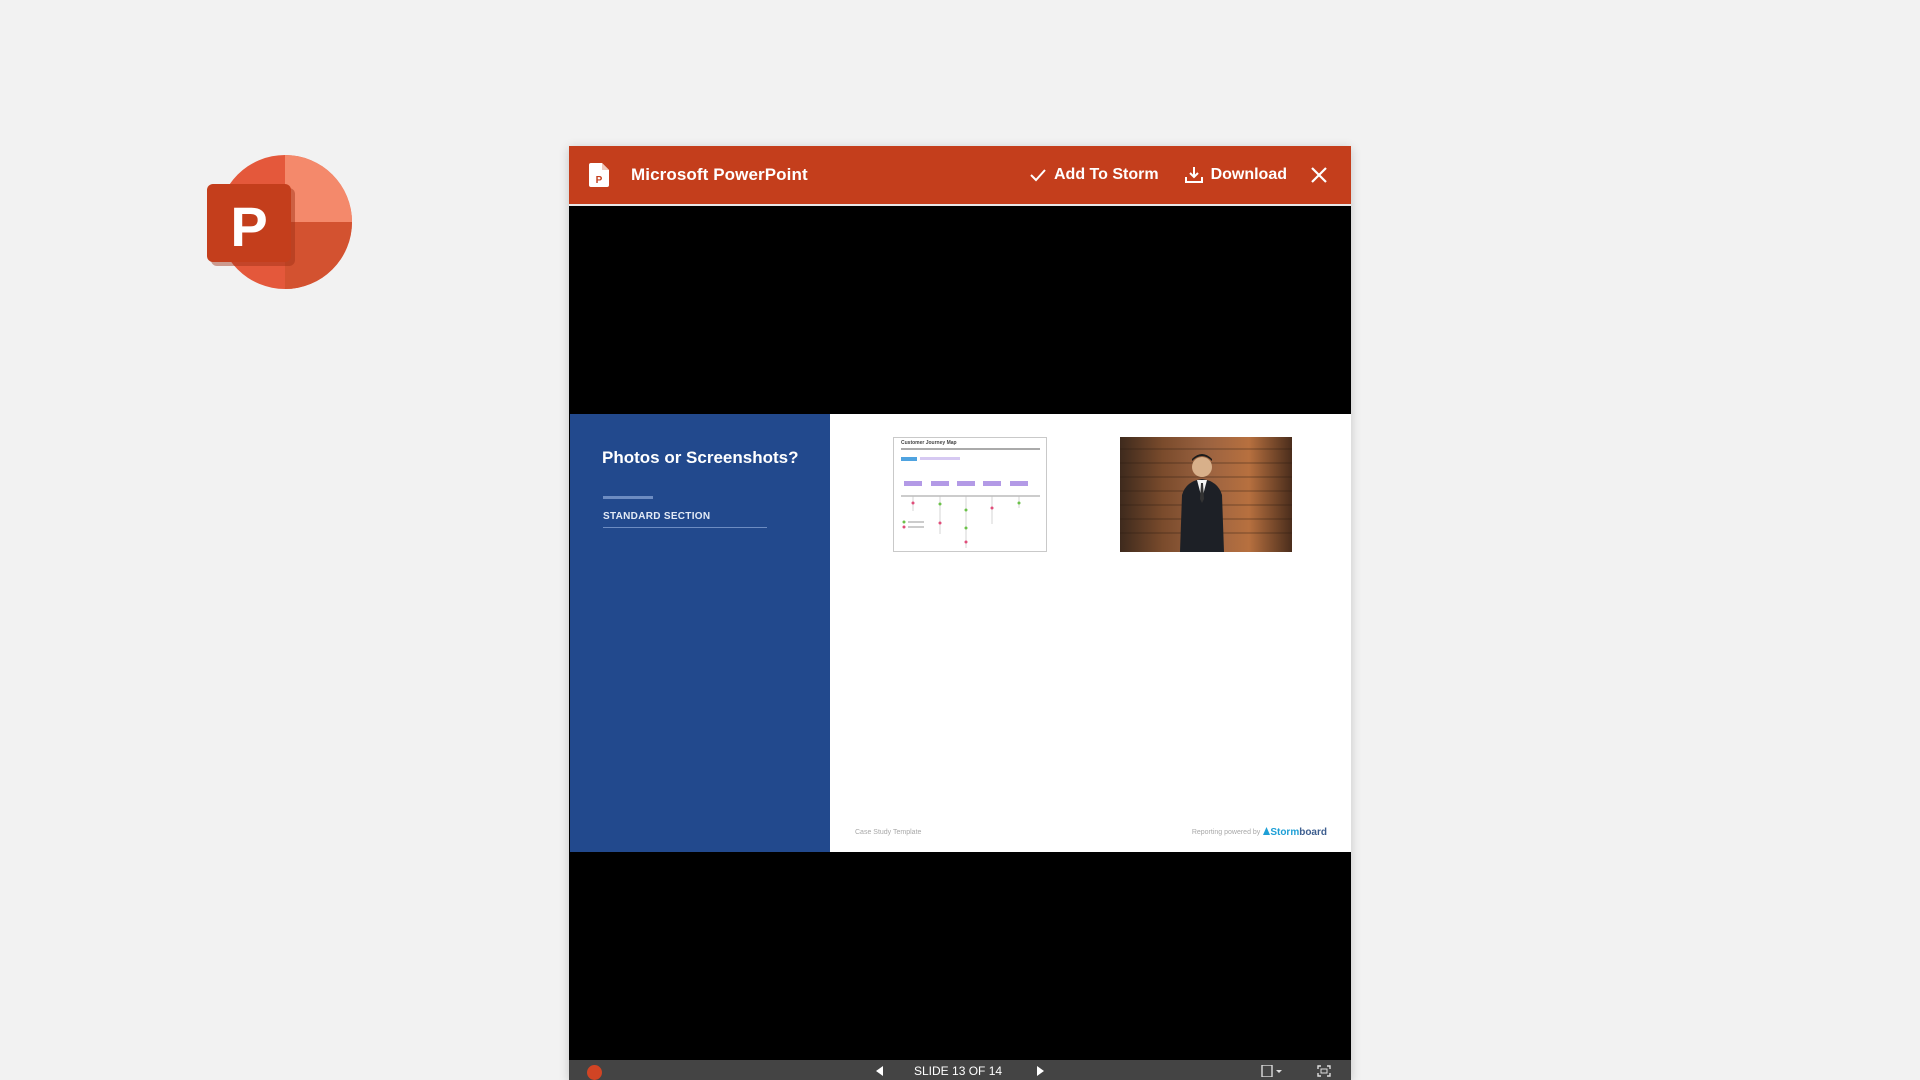 The width and height of the screenshot is (1920, 1080). What do you see at coordinates (700, 633) in the screenshot?
I see `slide-left-panel: Photos or Screenshots? STANDARD SECTION` at bounding box center [700, 633].